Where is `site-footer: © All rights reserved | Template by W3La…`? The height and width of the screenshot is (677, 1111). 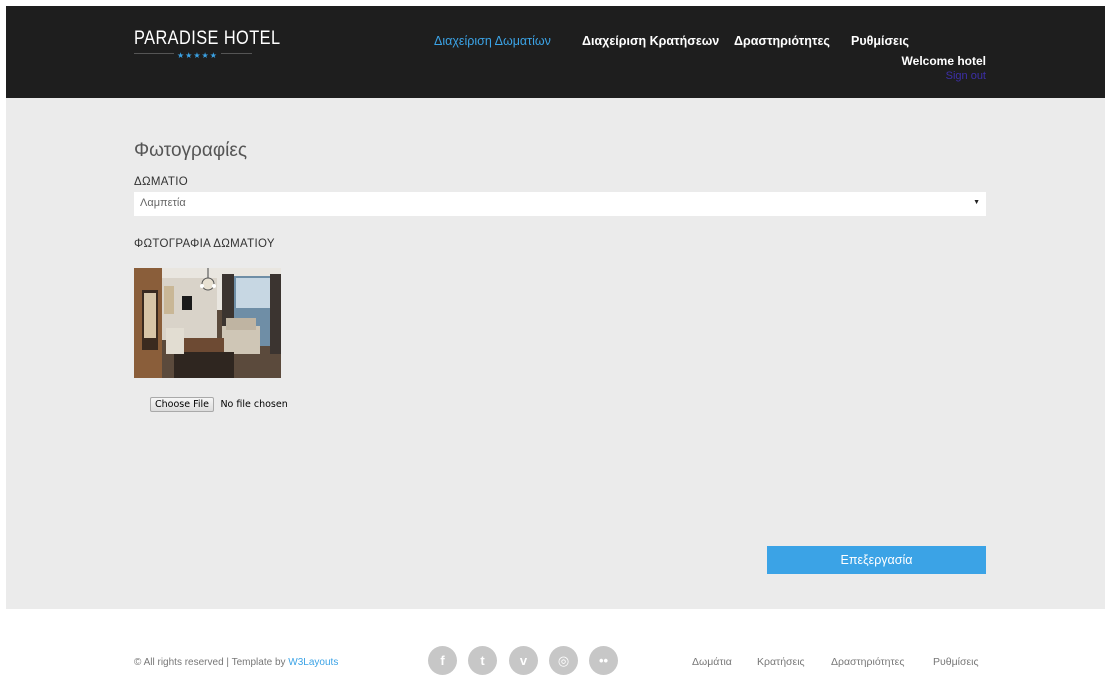
site-footer: © All rights reserved | Template by W3La… is located at coordinates (555, 643).